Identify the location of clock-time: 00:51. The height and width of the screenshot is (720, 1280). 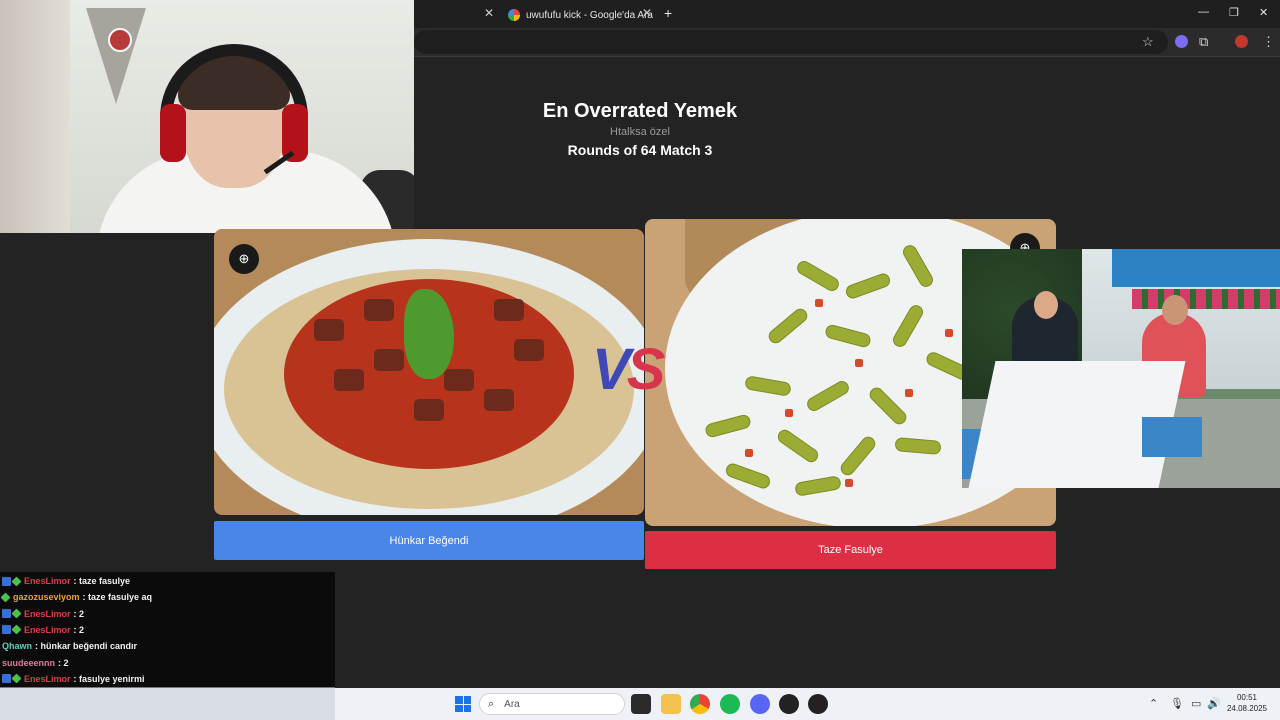
(1247, 697).